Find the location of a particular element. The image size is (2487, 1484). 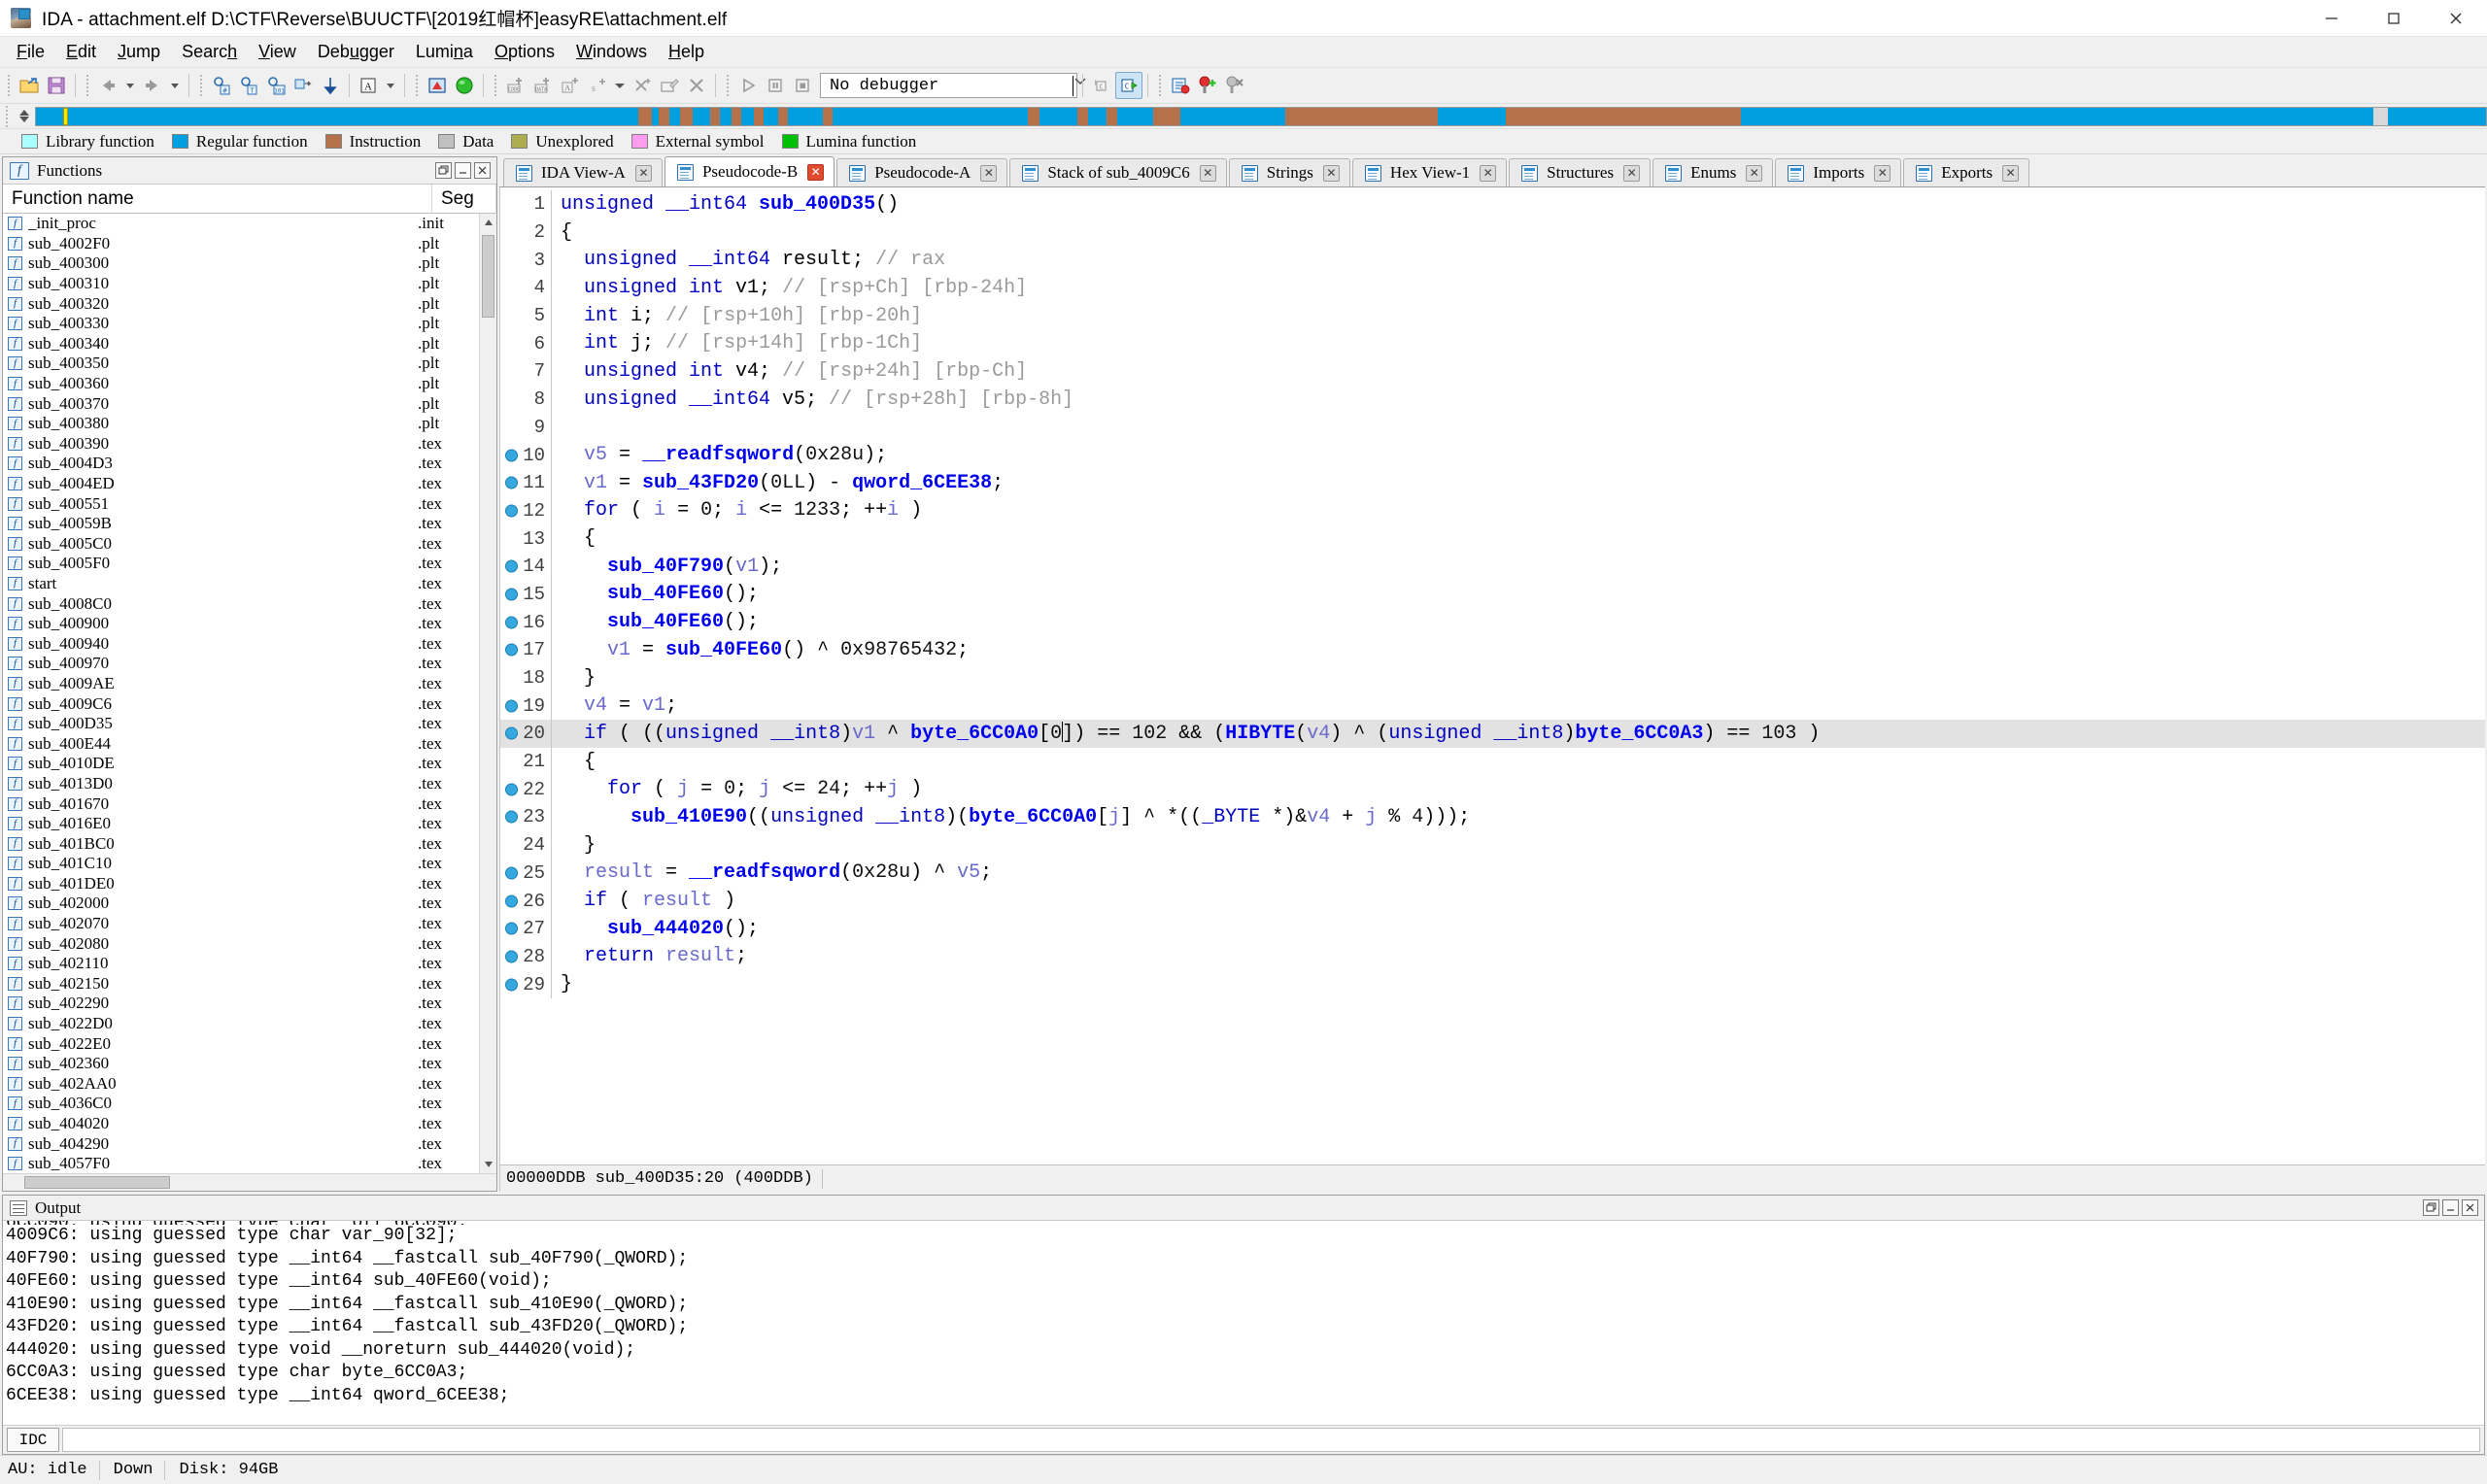

play-icon is located at coordinates (748, 86).